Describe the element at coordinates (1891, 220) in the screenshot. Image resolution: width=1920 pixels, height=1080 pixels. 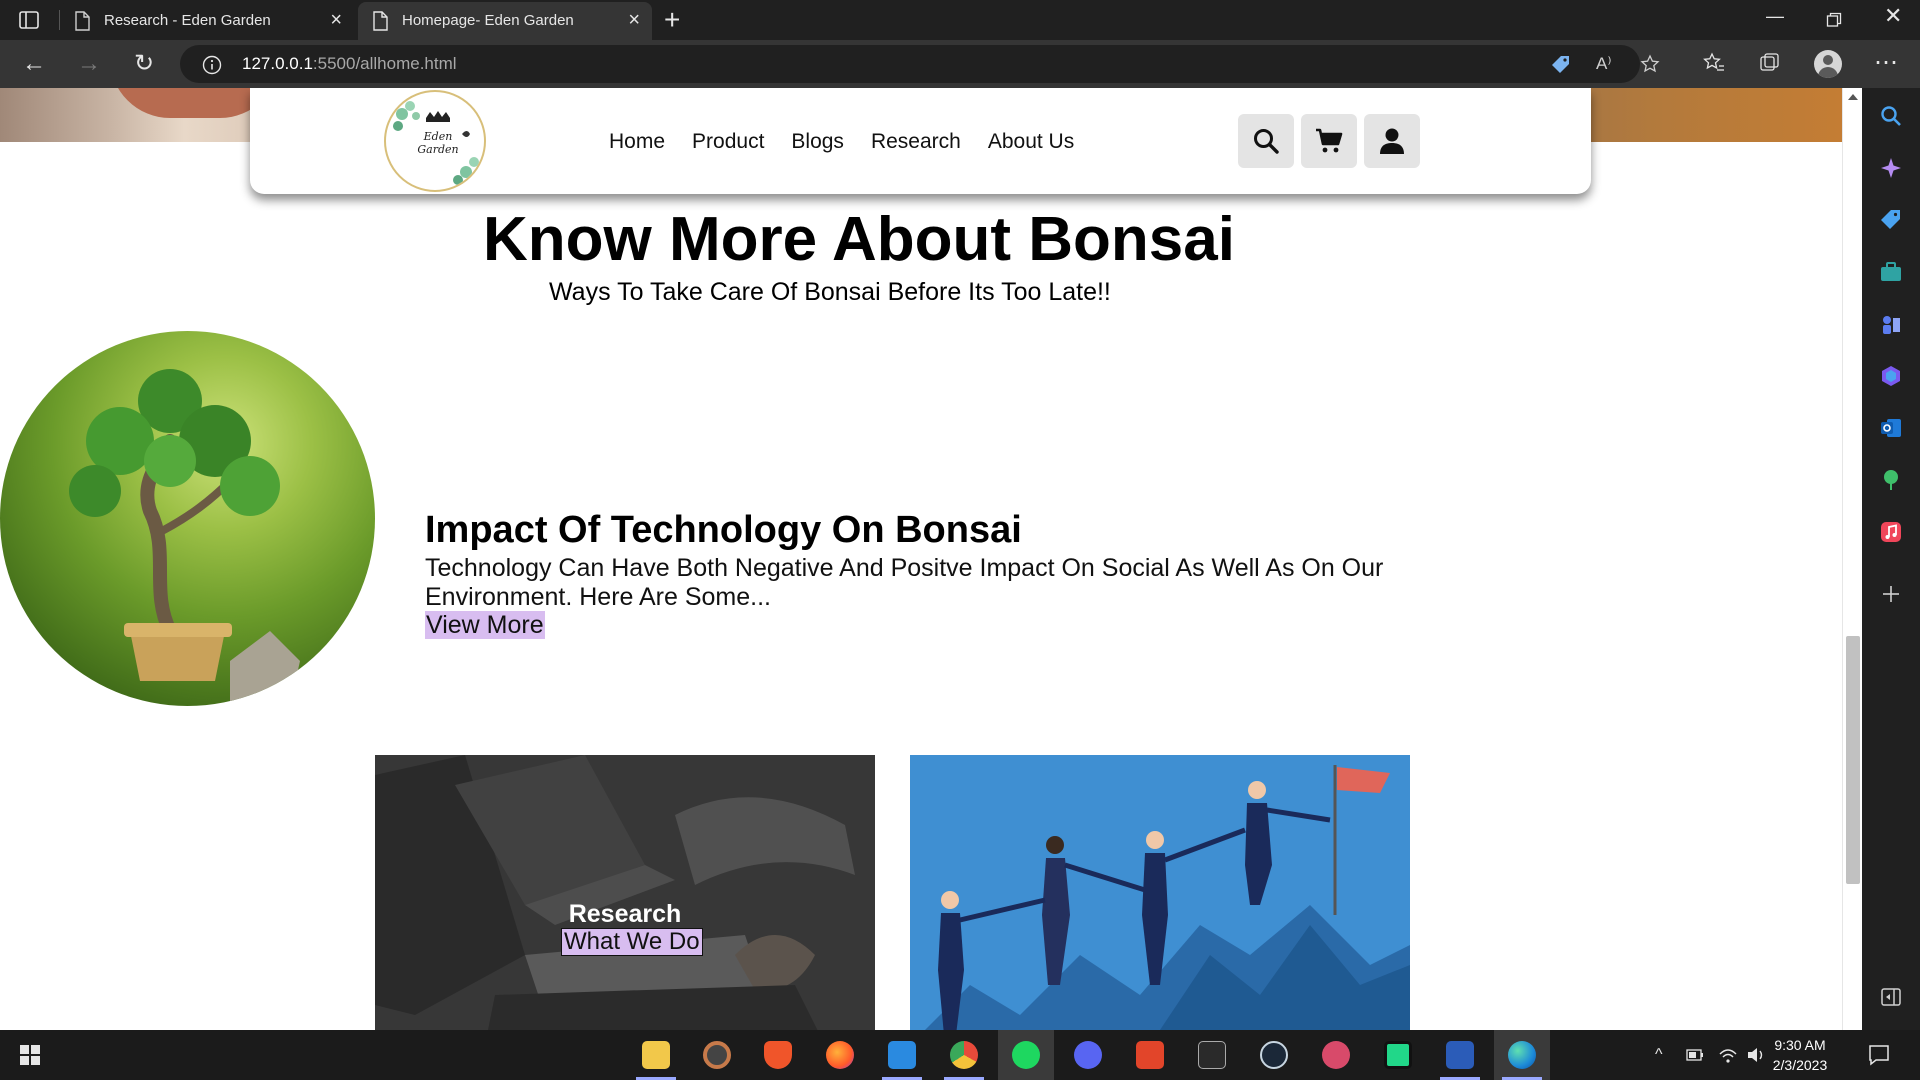
I see `shopping-tag-icon` at that location.